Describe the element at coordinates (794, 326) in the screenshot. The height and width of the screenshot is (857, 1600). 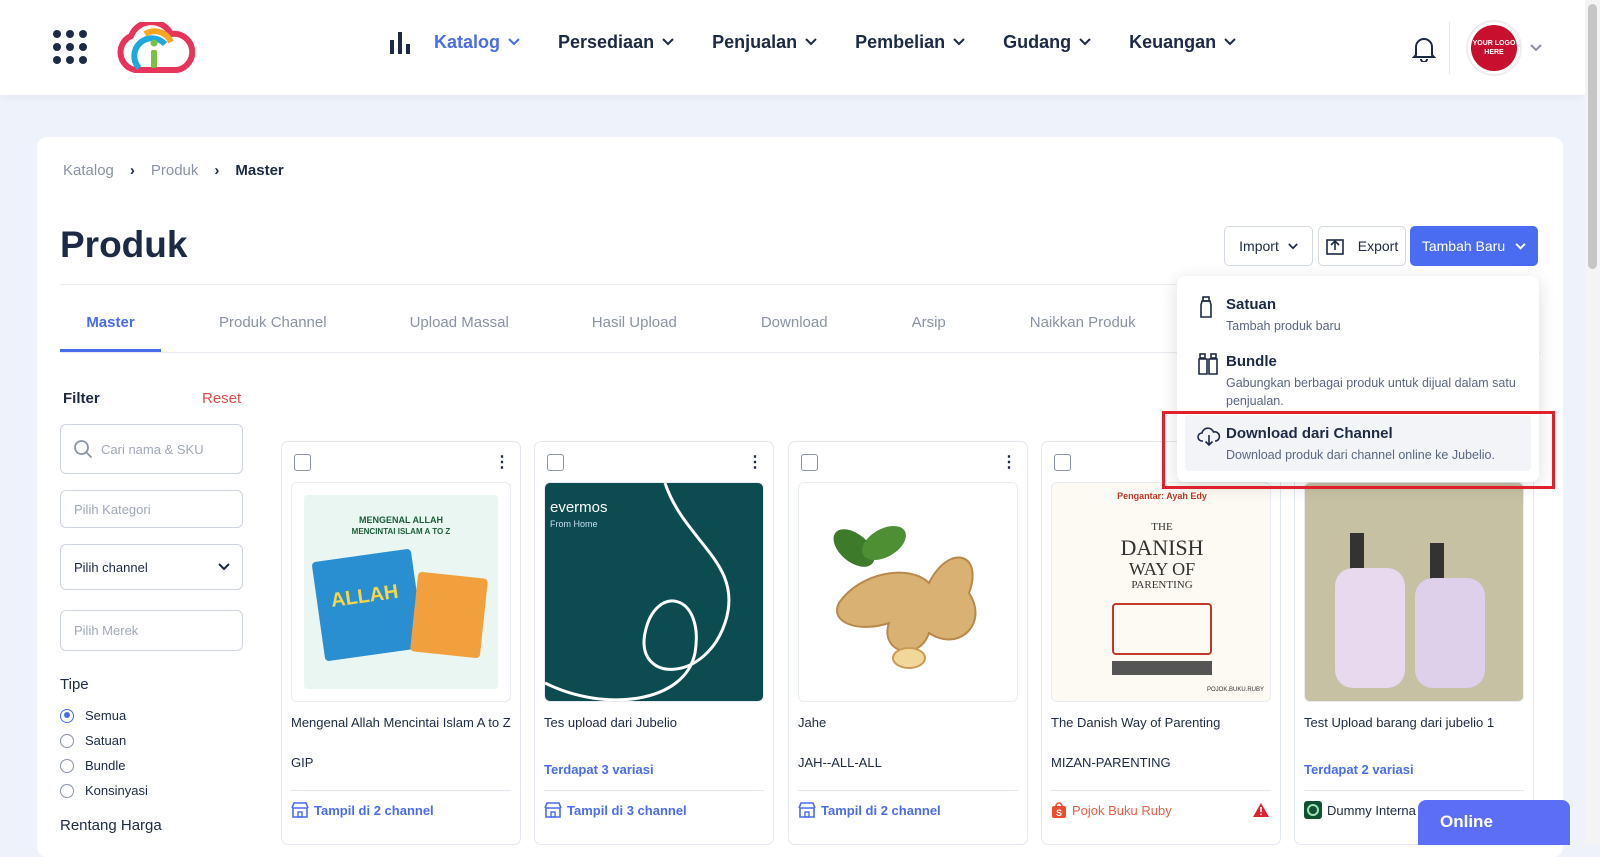
I see `tab-download: Download` at that location.